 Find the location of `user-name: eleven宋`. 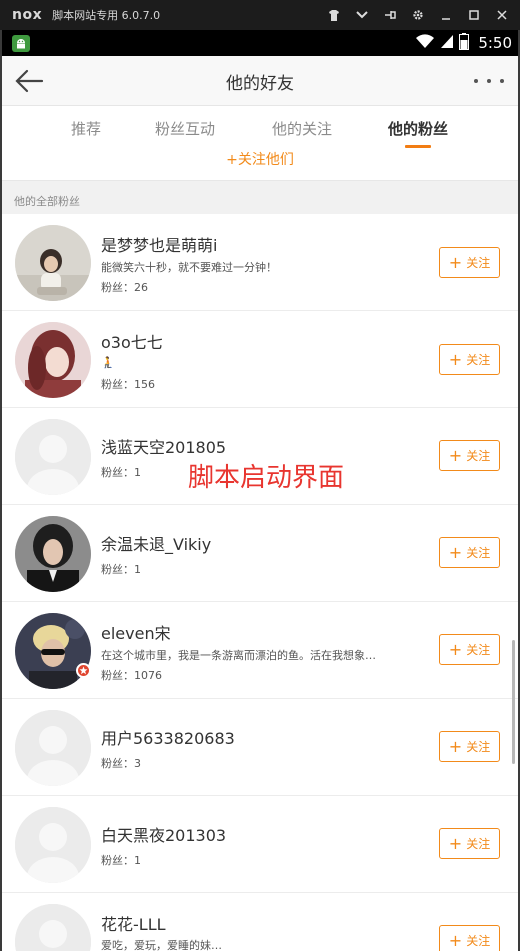

user-name: eleven宋 is located at coordinates (136, 632).